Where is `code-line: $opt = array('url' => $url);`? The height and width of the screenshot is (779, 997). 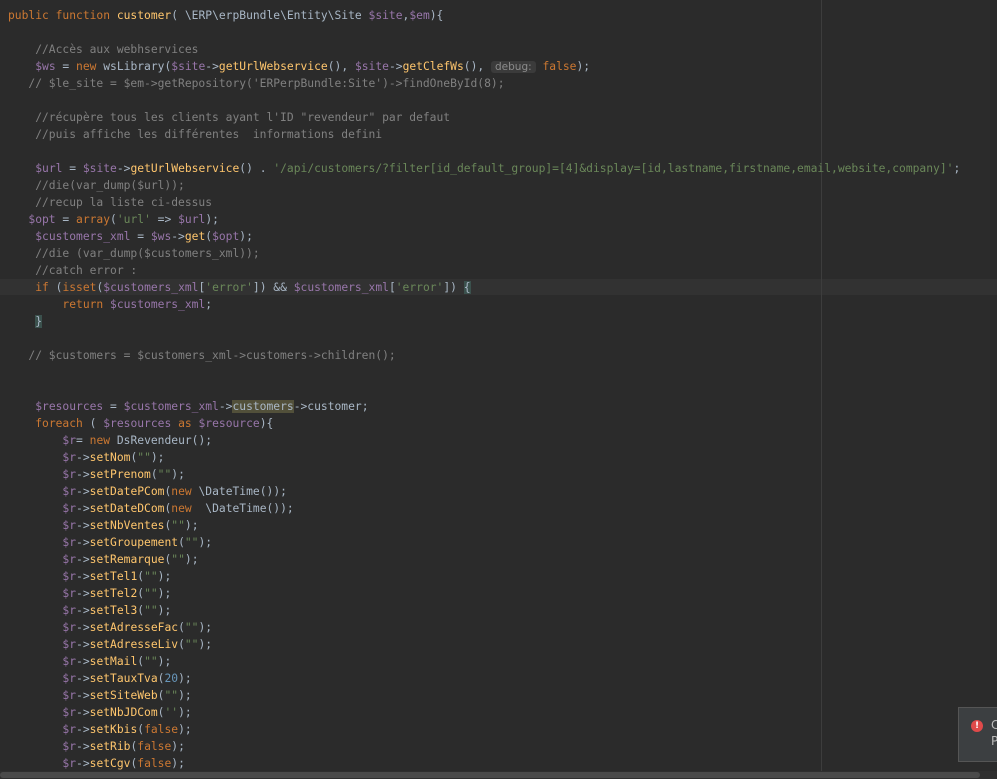 code-line: $opt = array('url' => $url); is located at coordinates (113, 219).